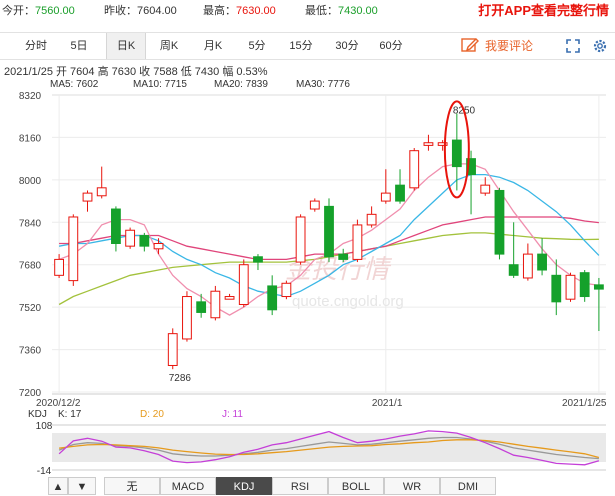  I want to click on y-tick-label: 8160, so click(30, 138).